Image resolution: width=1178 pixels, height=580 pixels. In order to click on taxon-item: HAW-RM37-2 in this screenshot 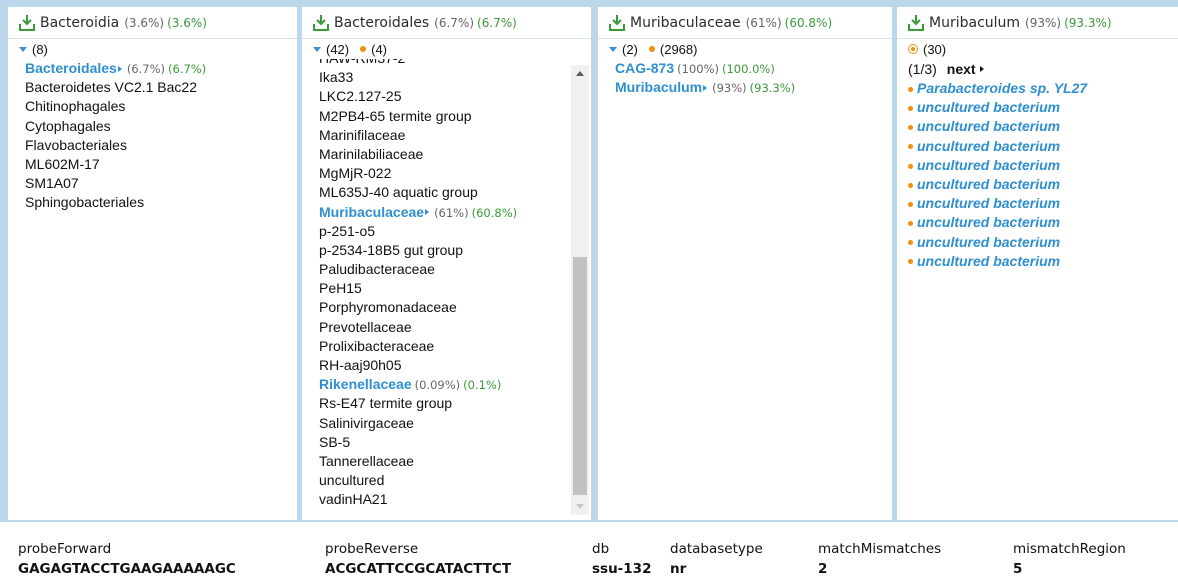, I will do `click(418, 63)`.